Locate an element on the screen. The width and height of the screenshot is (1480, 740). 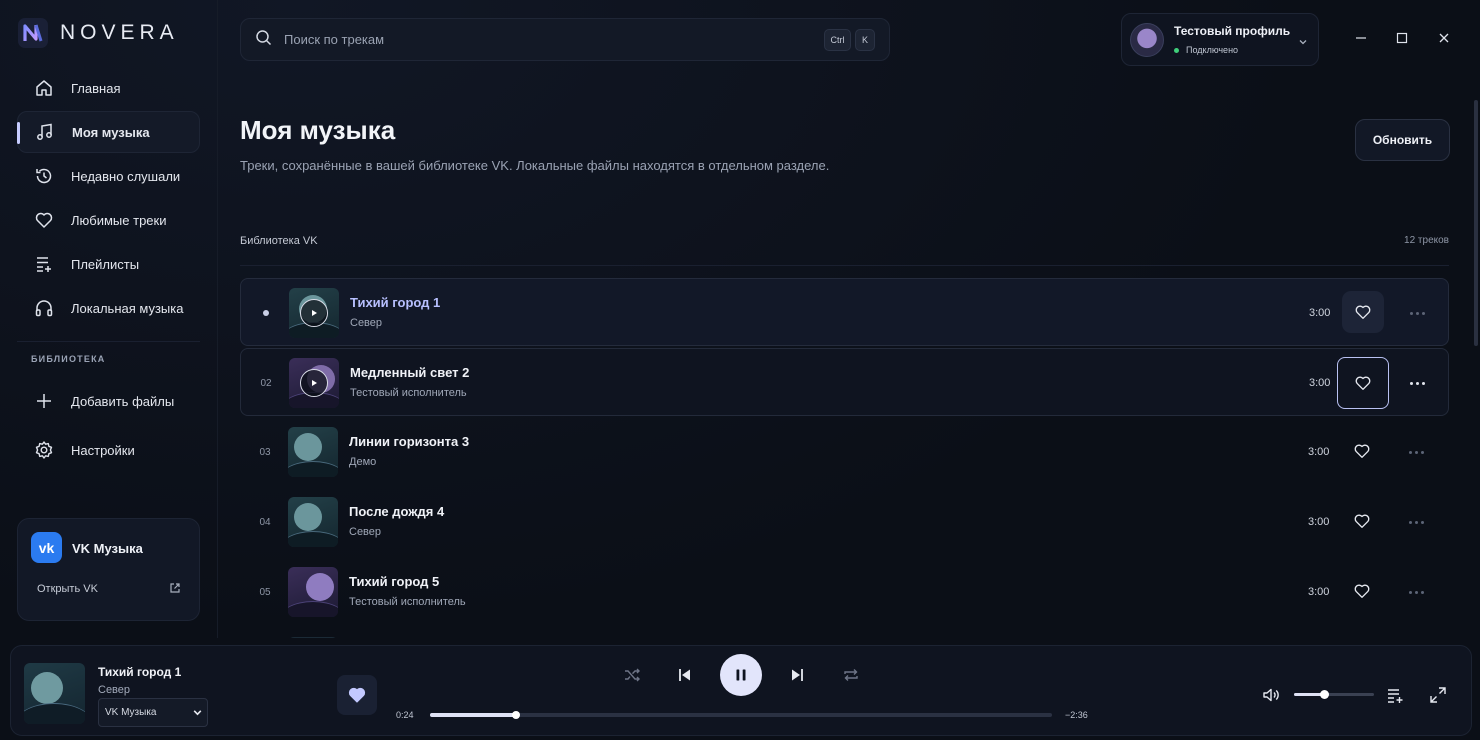
source-select: VK Музыка is located at coordinates (153, 712).